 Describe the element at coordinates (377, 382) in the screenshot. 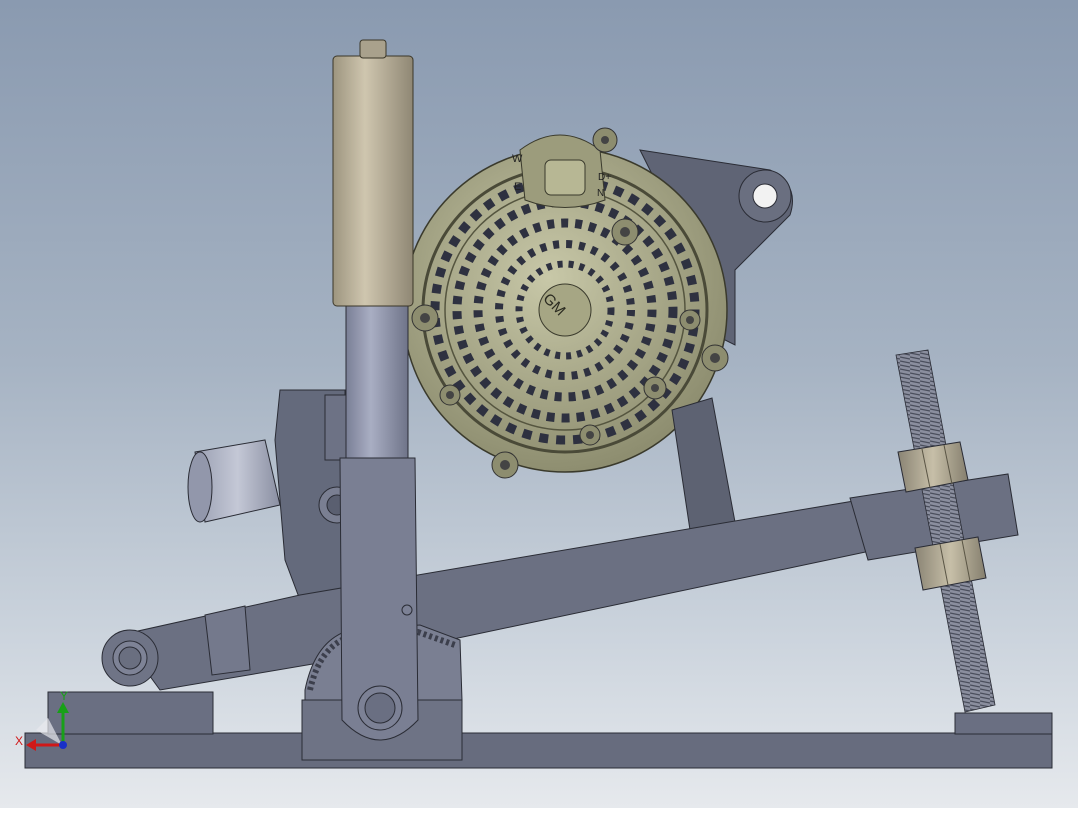

I see `actuator-rod` at that location.